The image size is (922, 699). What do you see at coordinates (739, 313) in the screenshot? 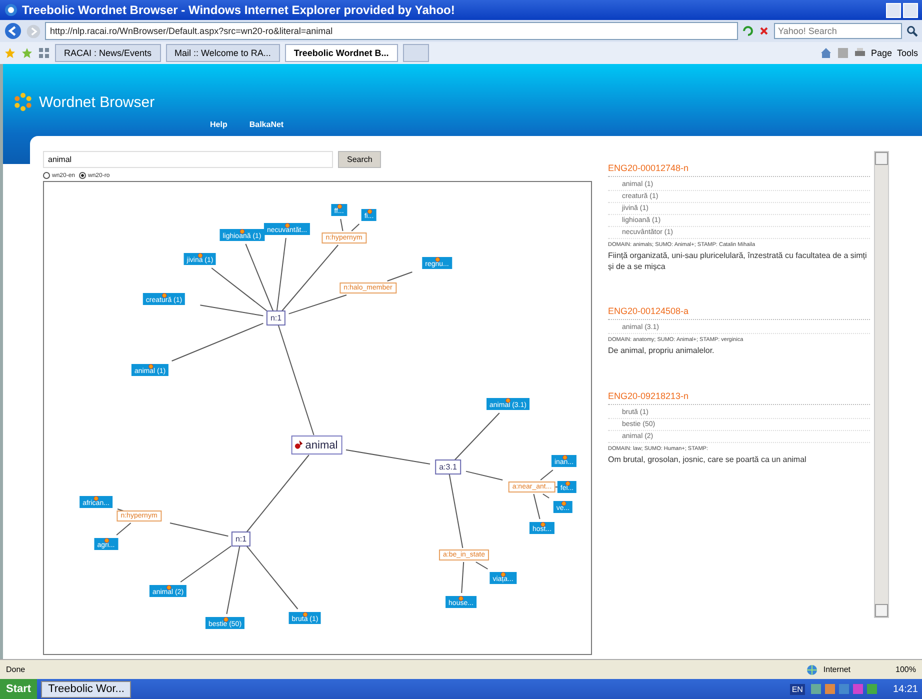
I see `synset-id: ENG20-00124508-a` at bounding box center [739, 313].